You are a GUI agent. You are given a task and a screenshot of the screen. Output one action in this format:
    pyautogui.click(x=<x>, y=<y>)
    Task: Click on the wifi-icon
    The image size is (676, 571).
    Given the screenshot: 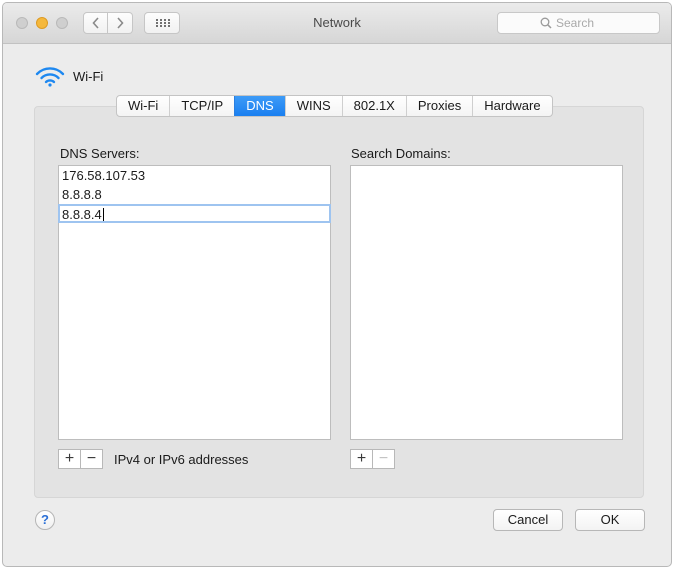 What is the action you would take?
    pyautogui.click(x=50, y=77)
    